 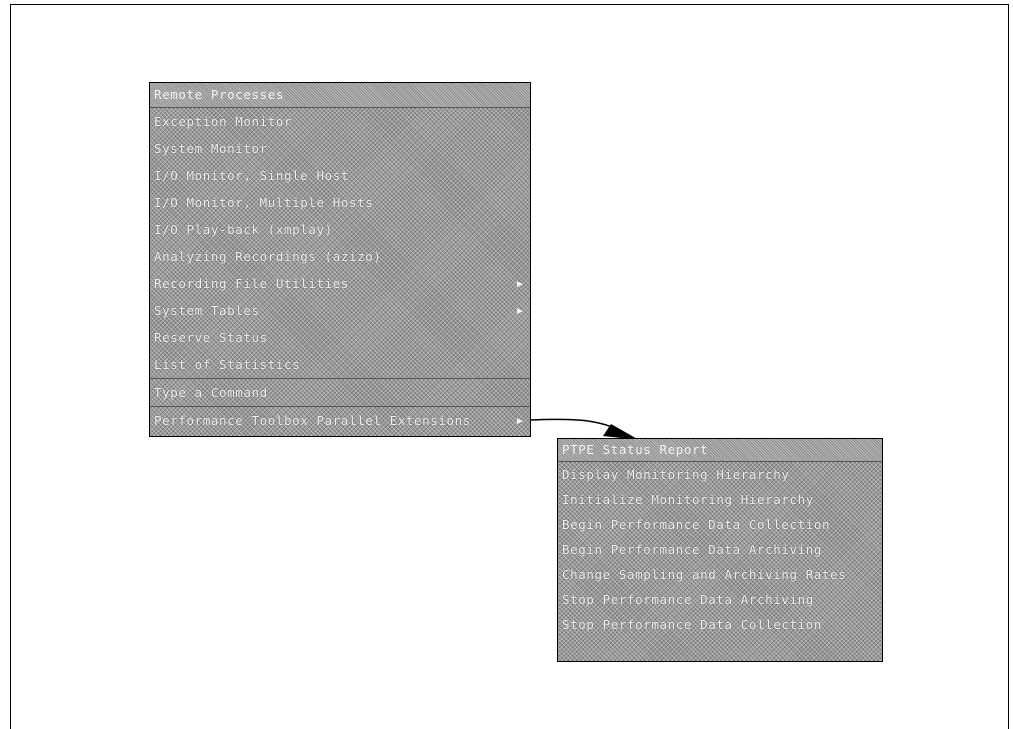 I want to click on menu-item-initialize-monitoring-hierarchy: Initialize Monitoring Hierarchy, so click(x=720, y=499).